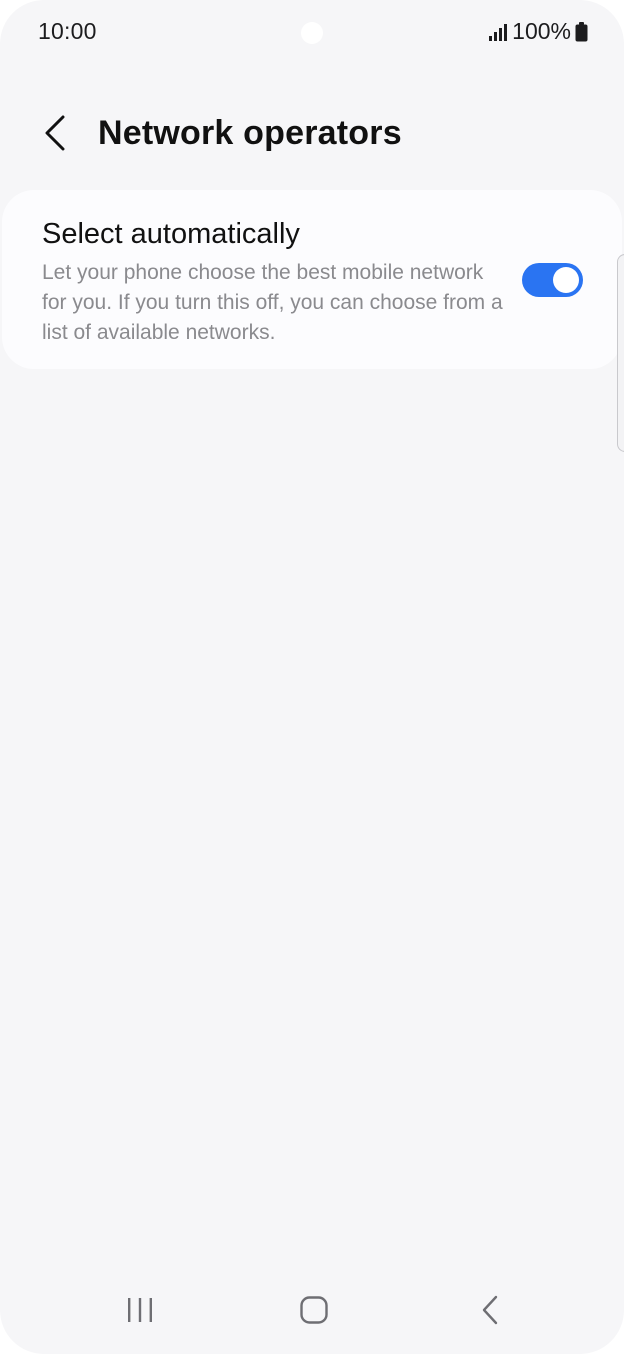 The height and width of the screenshot is (1354, 624). What do you see at coordinates (541, 31) in the screenshot?
I see `battery-percentage: 100%` at bounding box center [541, 31].